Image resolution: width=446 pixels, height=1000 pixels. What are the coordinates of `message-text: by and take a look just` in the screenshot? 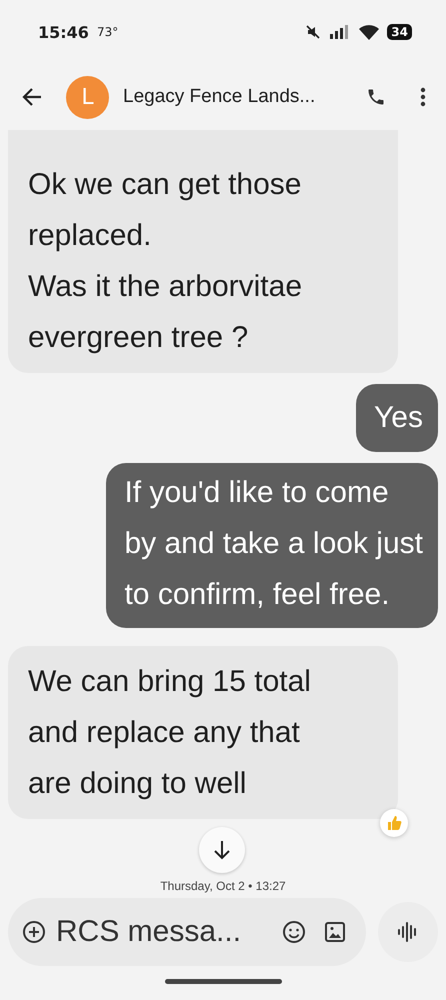 It's located at (273, 544).